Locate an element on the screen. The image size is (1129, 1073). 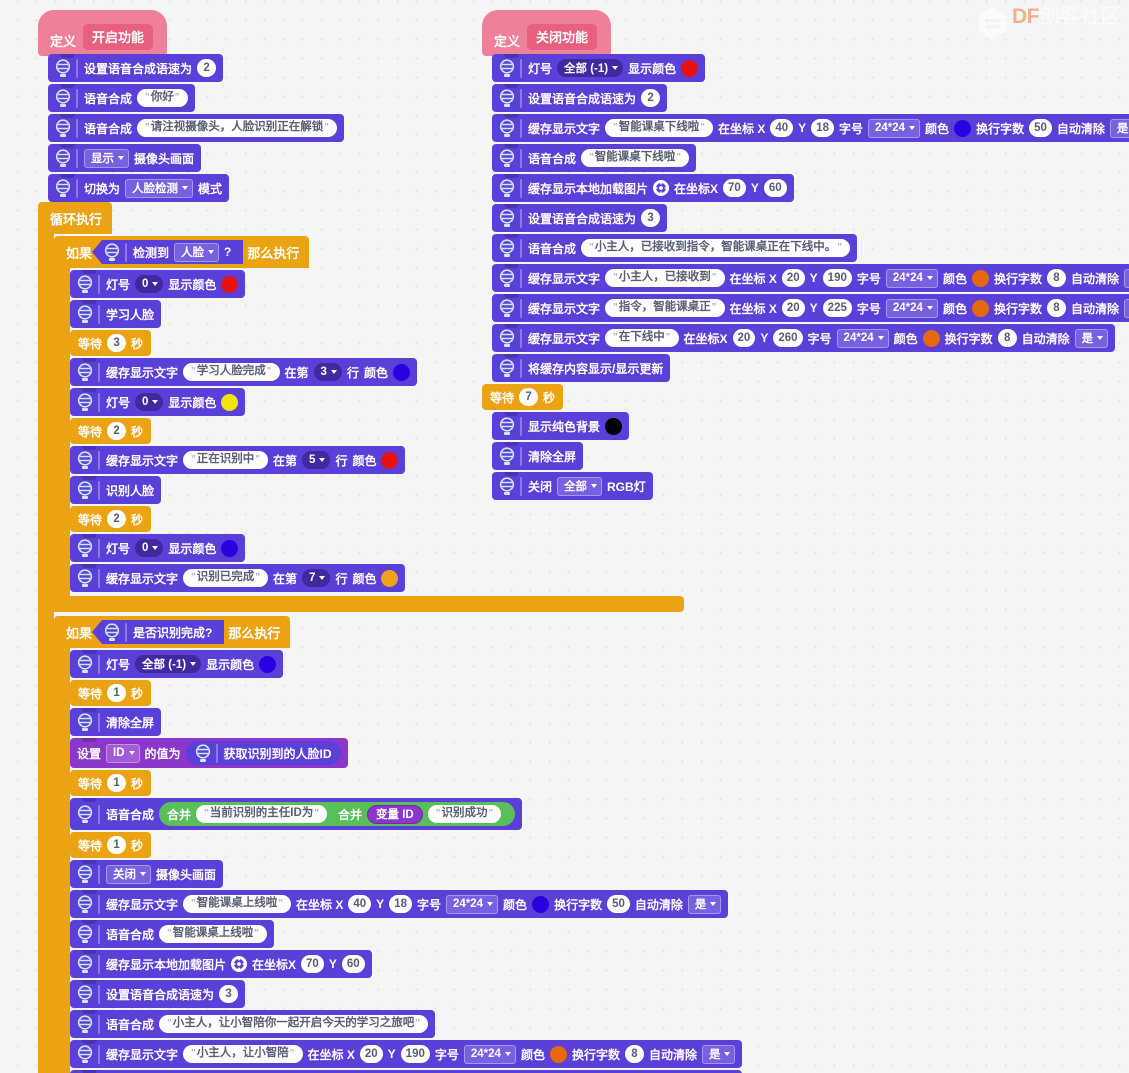
wait-seconds-input: 7 is located at coordinates (529, 397).